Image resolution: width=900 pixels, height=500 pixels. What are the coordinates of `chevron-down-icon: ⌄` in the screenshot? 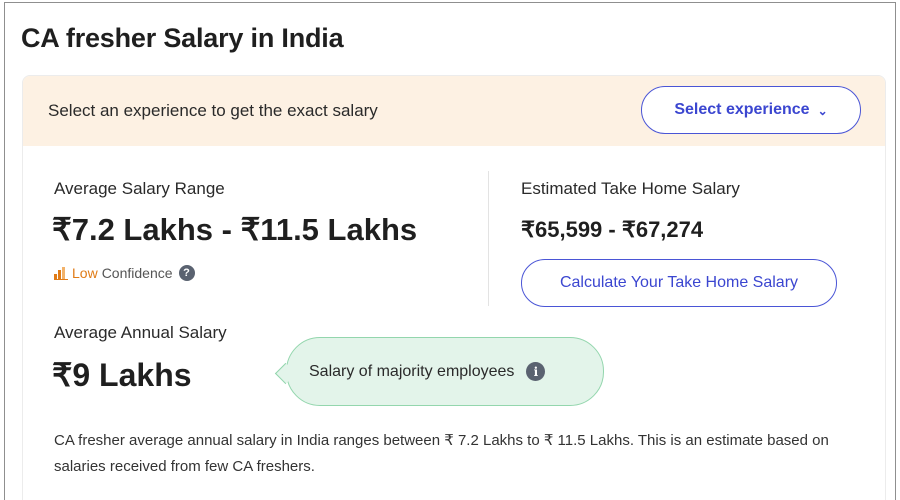 It's located at (822, 111).